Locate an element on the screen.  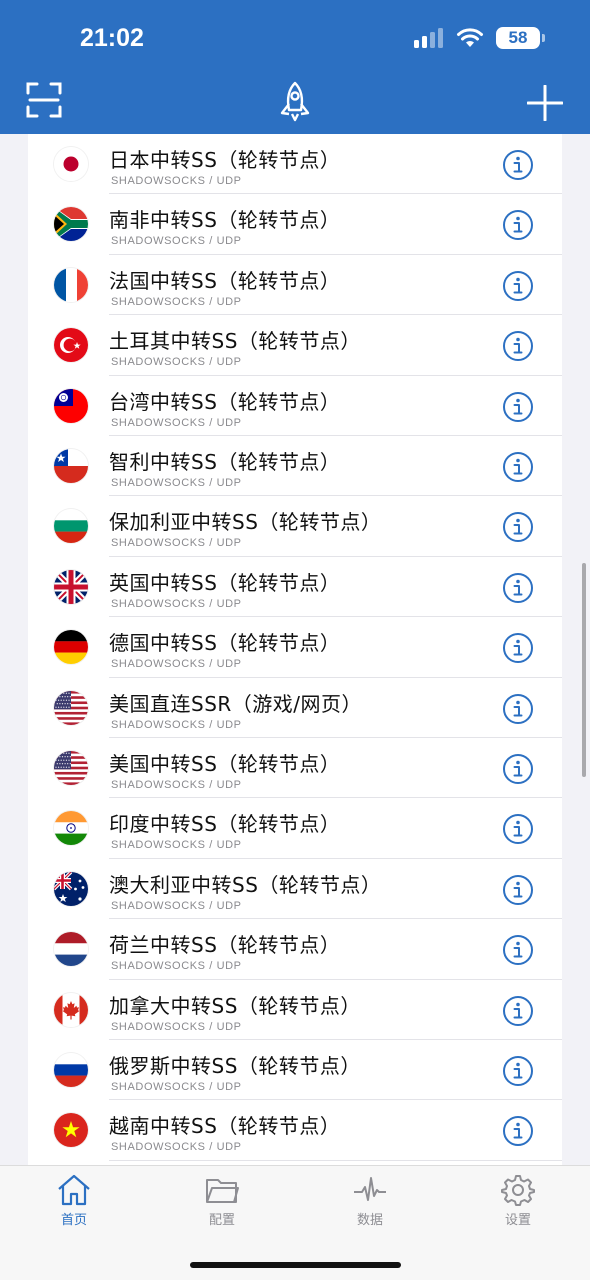
add-button is located at coordinates (545, 104).